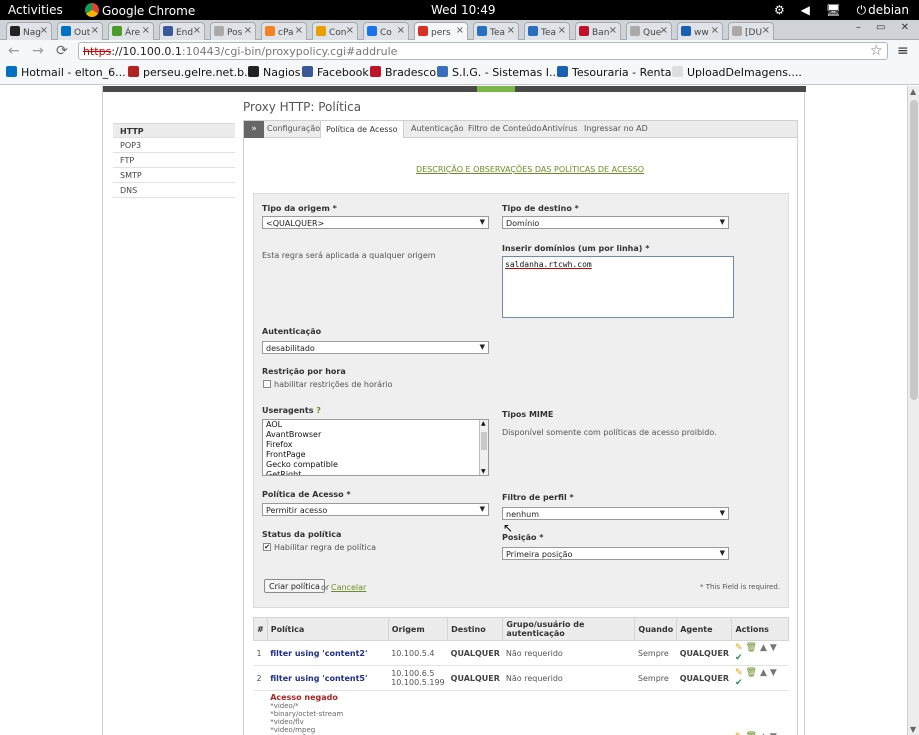  I want to click on useragent-option: GetRight, so click(375, 472).